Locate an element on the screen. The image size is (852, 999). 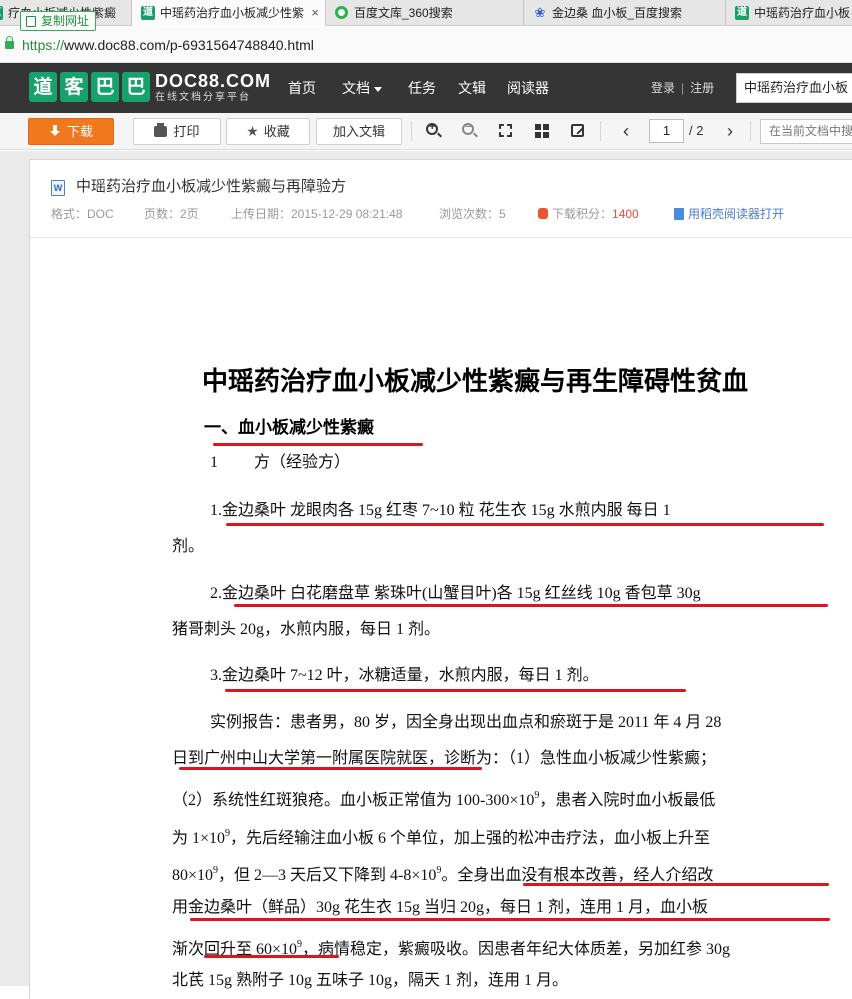
chevron-left-icon: ‹ is located at coordinates (626, 131).